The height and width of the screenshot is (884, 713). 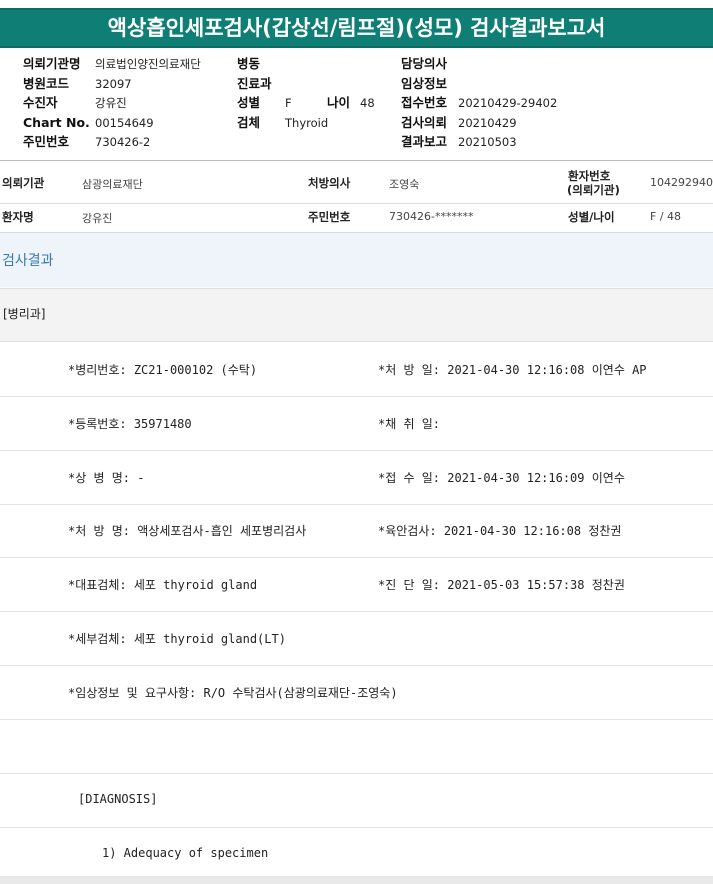 What do you see at coordinates (163, 370) in the screenshot?
I see `result-left-1: *병리번호: ZC21-000102 (수탁)` at bounding box center [163, 370].